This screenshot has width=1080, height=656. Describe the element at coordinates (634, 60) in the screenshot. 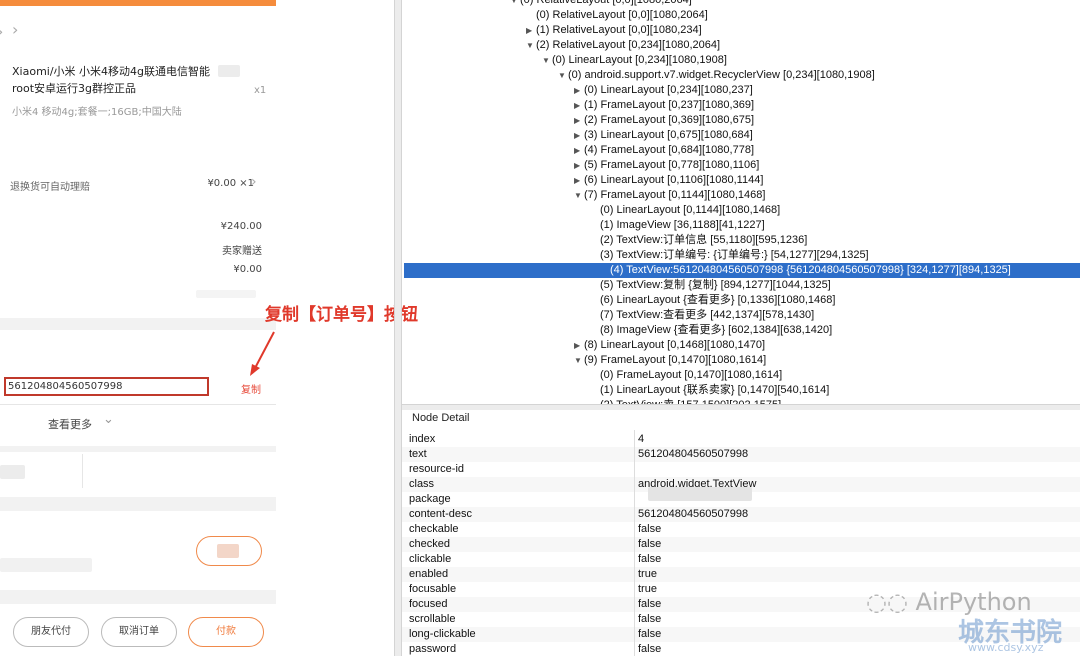

I see `tree-node: ▼ (0) LinearLayout [0,234][1080,1908]` at that location.